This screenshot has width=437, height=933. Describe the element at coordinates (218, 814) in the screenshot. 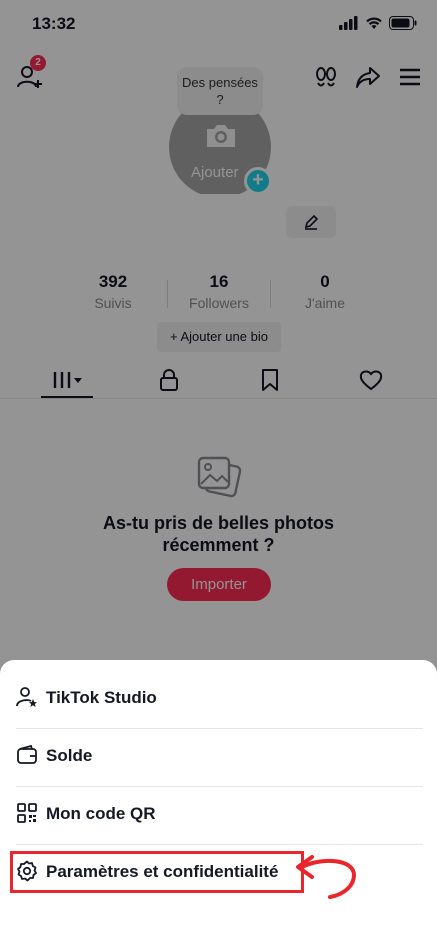

I see `menu-item-qr-code: Mon code QR` at that location.